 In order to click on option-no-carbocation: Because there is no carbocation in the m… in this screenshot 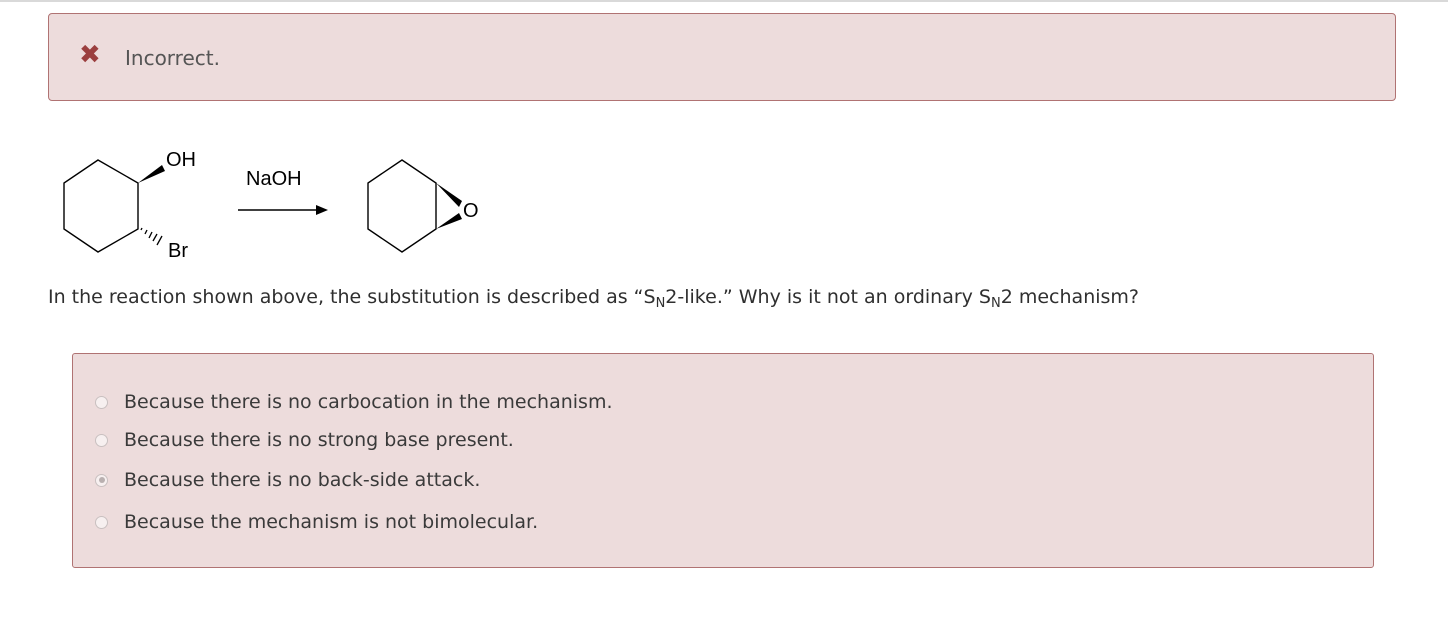, I will do `click(354, 402)`.